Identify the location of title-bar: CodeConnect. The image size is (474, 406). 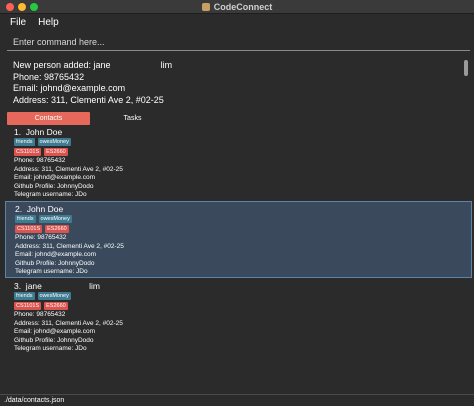
(237, 7).